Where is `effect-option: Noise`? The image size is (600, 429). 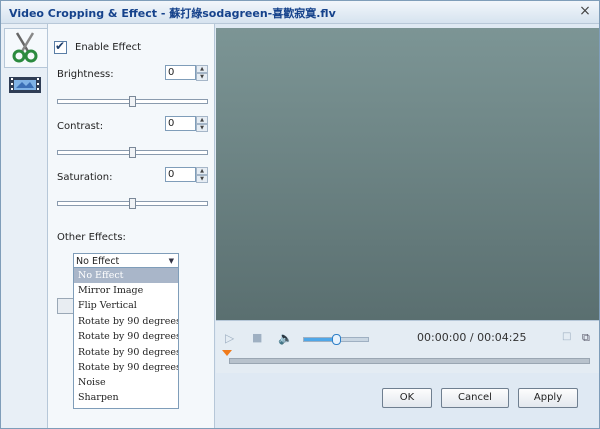 effect-option: Noise is located at coordinates (126, 382).